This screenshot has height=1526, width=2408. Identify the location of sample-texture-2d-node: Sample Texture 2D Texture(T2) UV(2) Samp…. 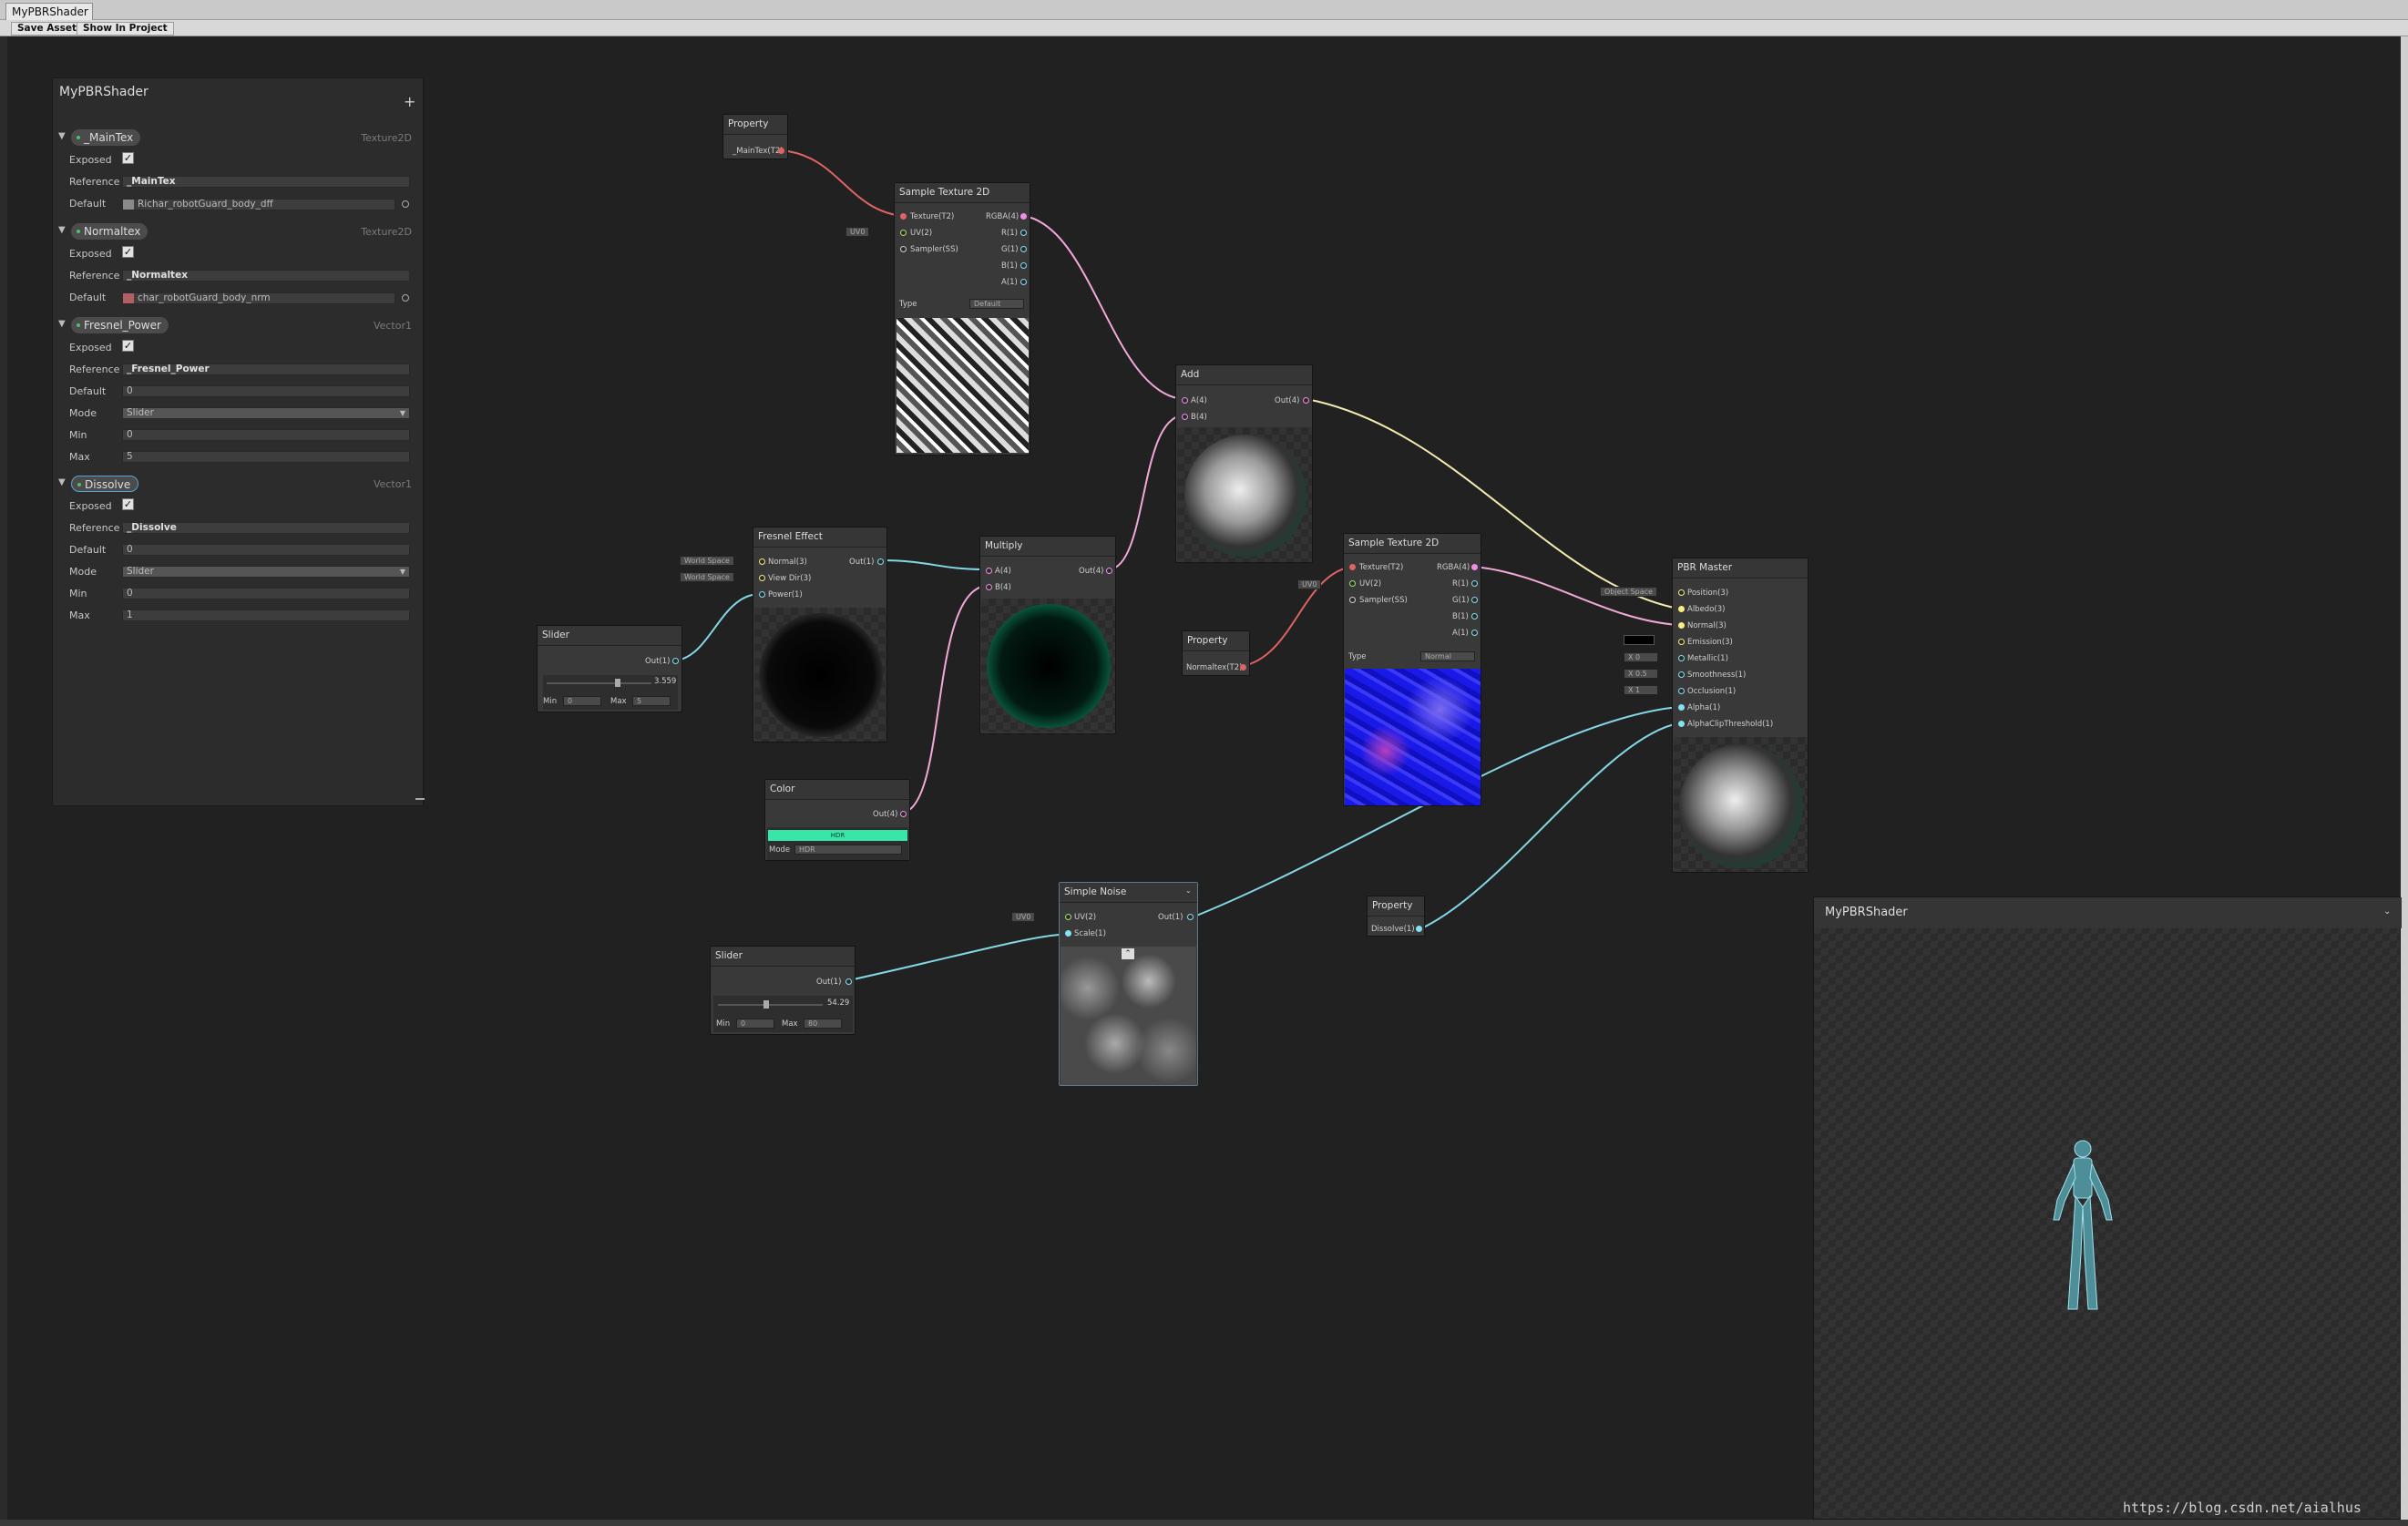
(962, 319).